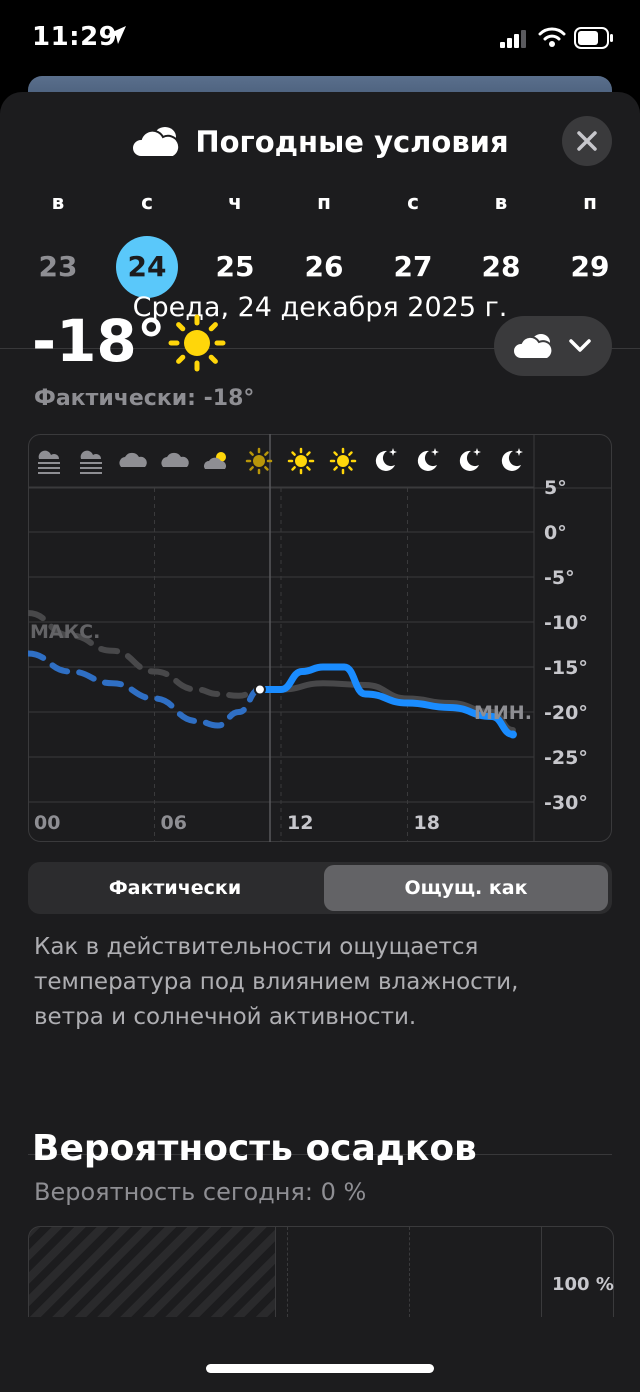  I want to click on status-bar: 11:29, so click(320, 40).